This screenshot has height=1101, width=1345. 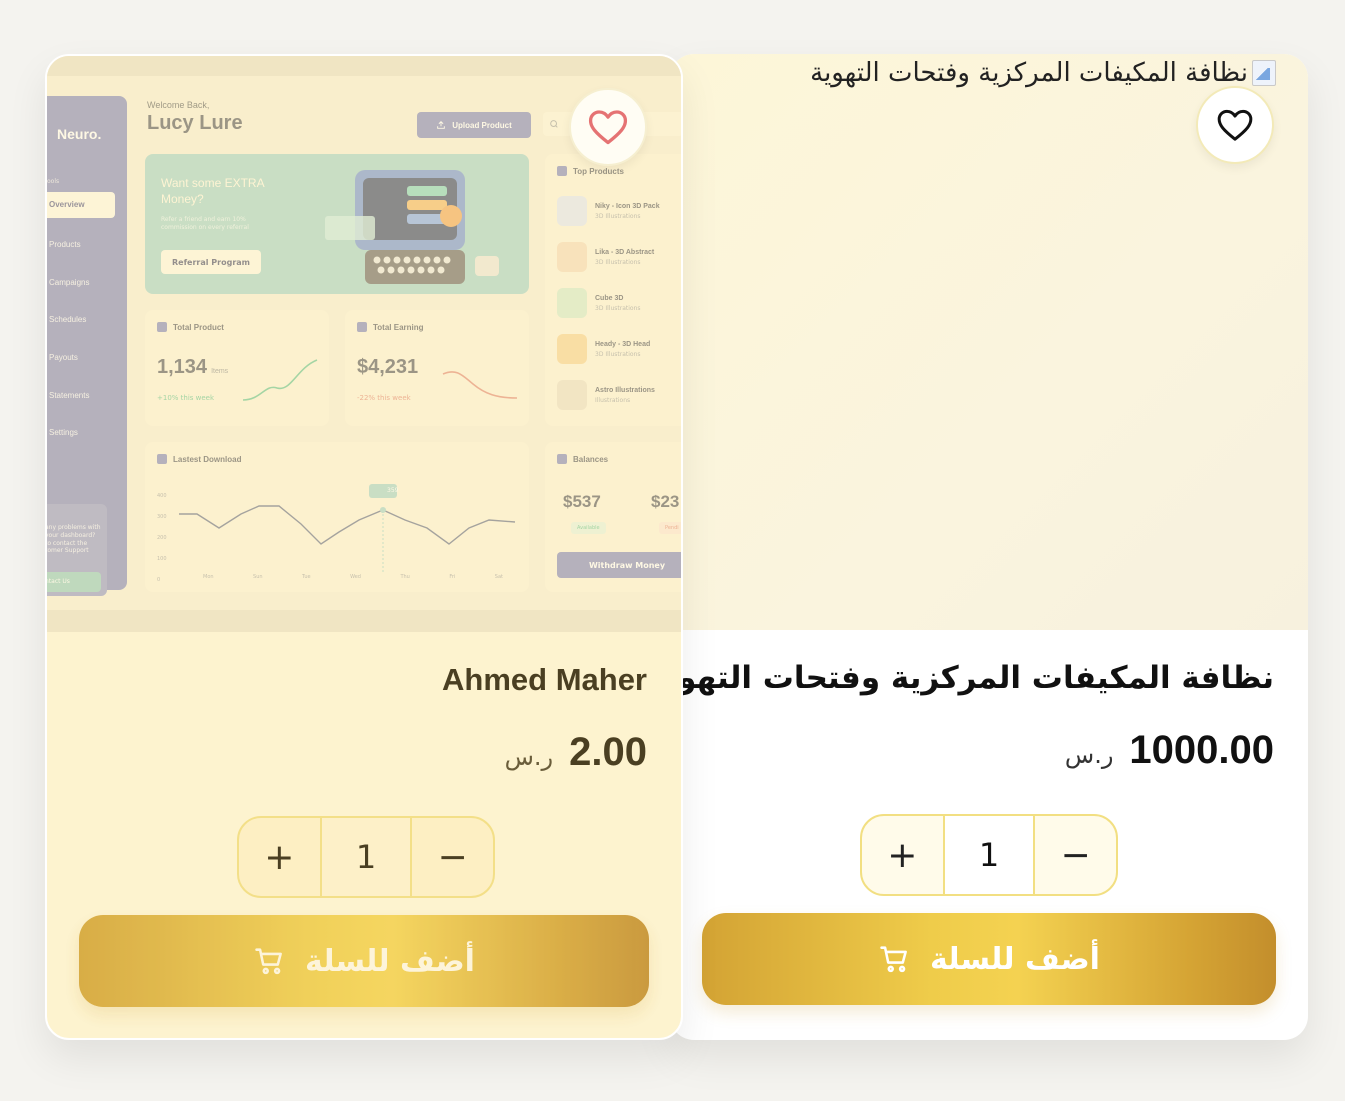 I want to click on download-y-axis: 400 300 200 100 0, so click(x=162, y=538).